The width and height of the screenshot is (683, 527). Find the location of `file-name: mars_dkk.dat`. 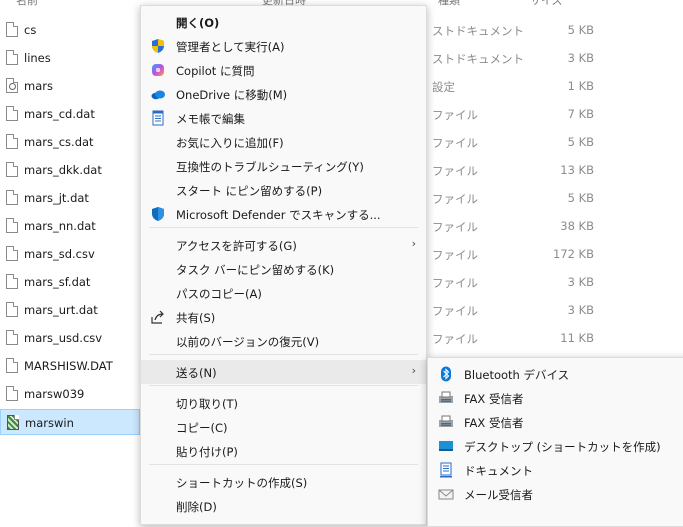

file-name: mars_dkk.dat is located at coordinates (63, 170).